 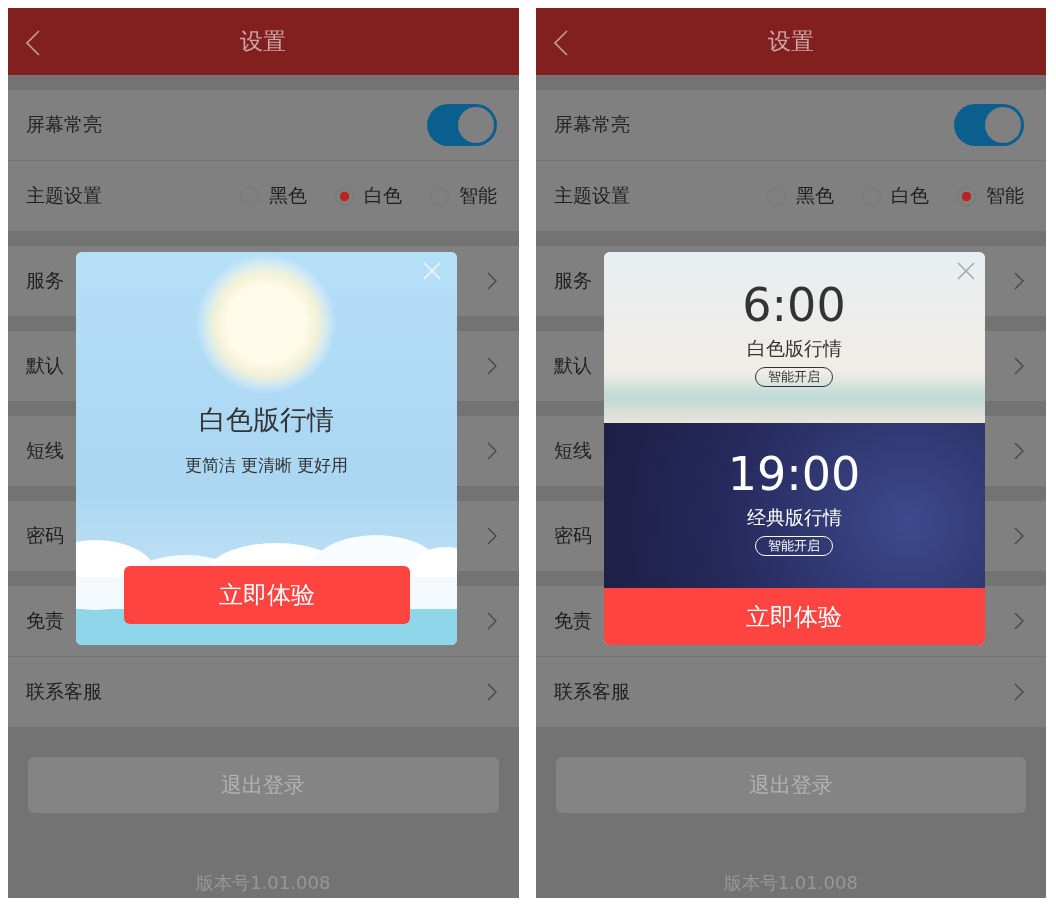 I want to click on dialog-title: 白色版行情, so click(x=266, y=420).